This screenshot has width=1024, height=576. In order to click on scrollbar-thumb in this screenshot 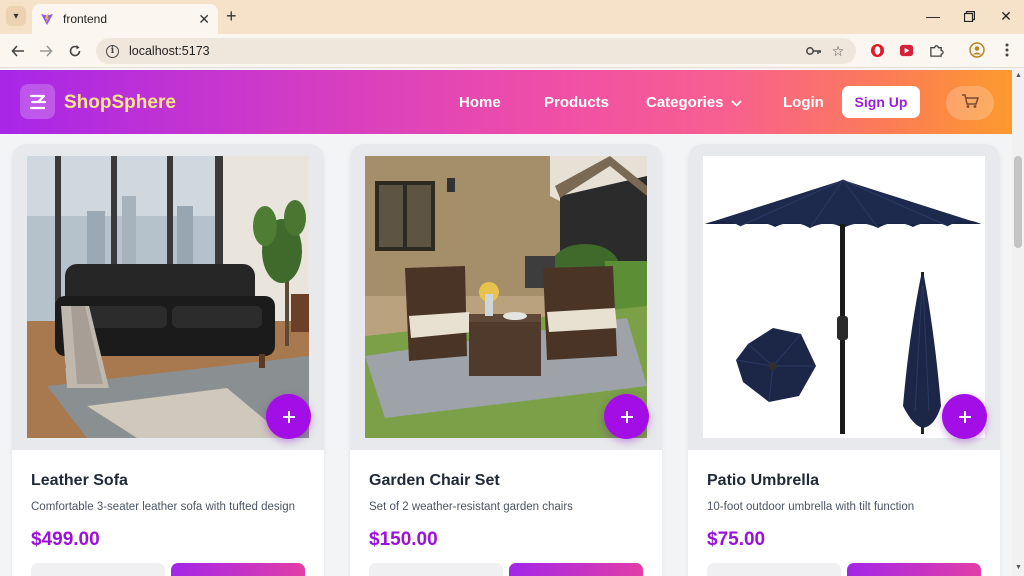, I will do `click(1018, 202)`.